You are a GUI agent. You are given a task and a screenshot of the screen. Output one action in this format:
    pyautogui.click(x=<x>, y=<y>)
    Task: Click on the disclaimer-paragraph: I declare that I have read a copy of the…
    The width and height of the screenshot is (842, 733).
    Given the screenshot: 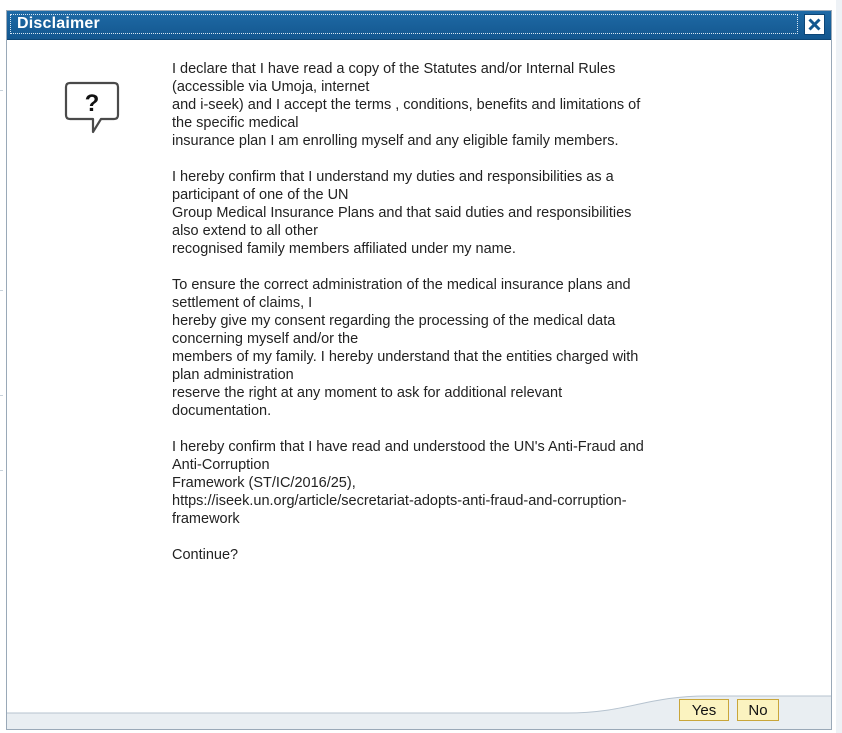 What is the action you would take?
    pyautogui.click(x=406, y=105)
    